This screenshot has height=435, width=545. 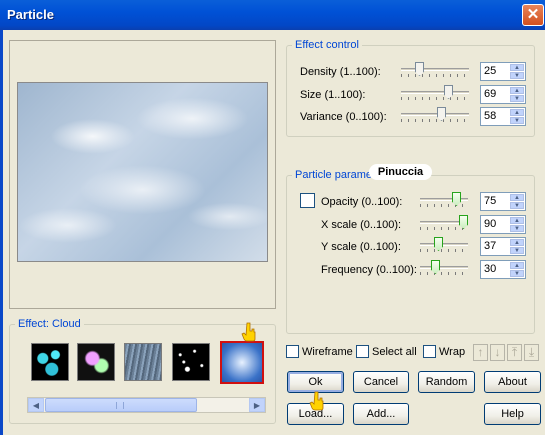 I want to click on move-up-icon: ↑, so click(x=480, y=352).